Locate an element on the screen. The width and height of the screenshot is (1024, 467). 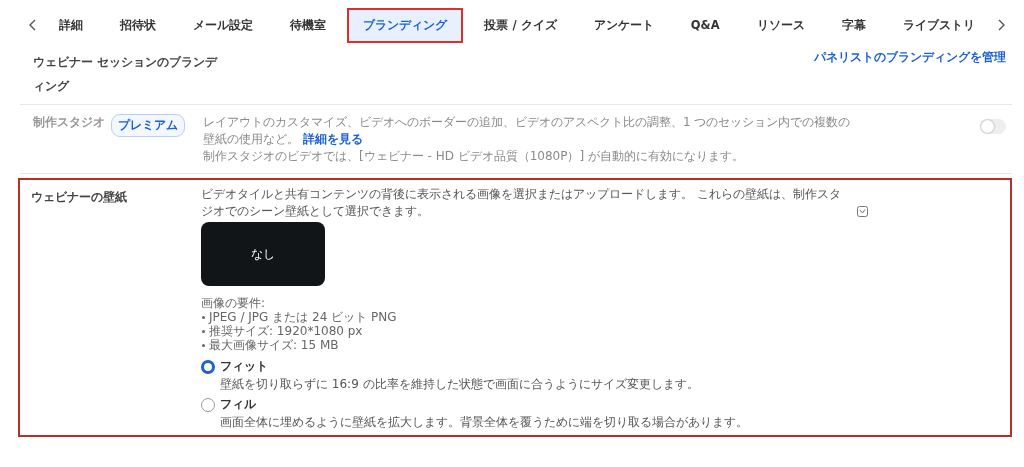
tab: 投票 / クイズ is located at coordinates (520, 25).